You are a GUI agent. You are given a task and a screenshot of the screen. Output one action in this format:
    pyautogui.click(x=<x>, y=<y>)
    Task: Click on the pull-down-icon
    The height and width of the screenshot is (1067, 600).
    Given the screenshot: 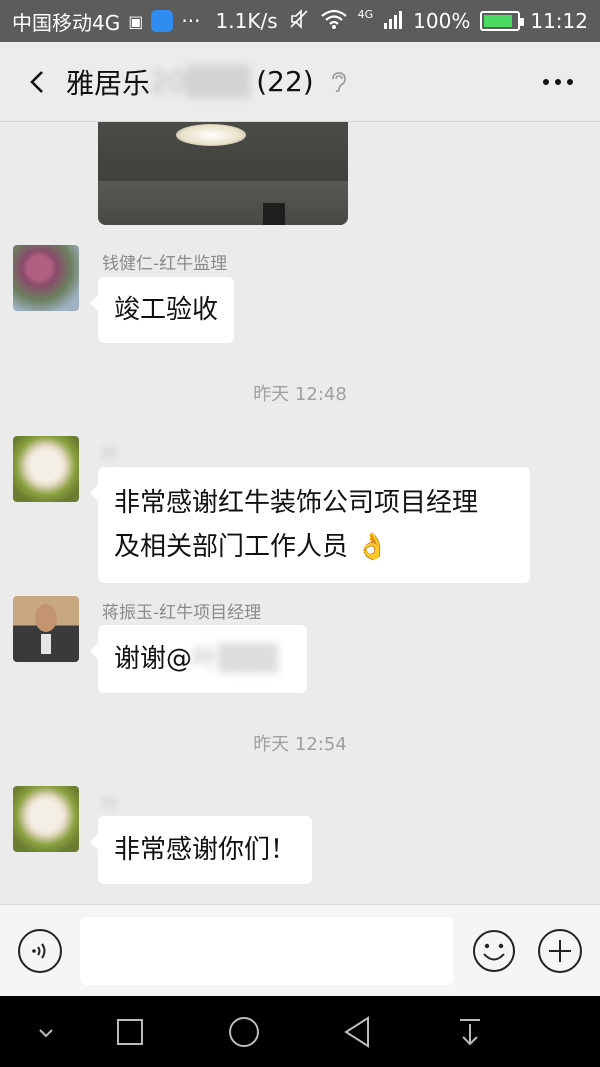 What is the action you would take?
    pyautogui.click(x=470, y=1032)
    